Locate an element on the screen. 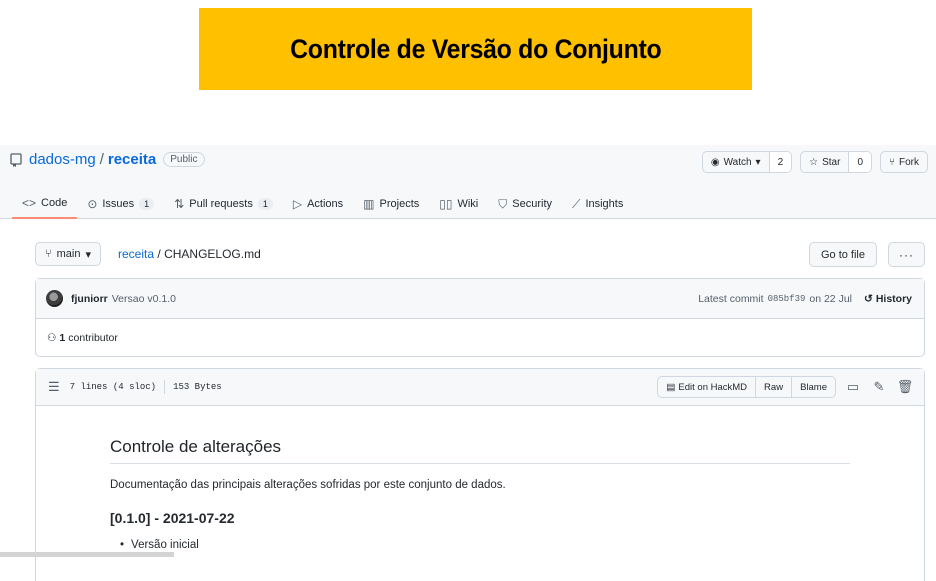  tab-label: Projects is located at coordinates (399, 204).